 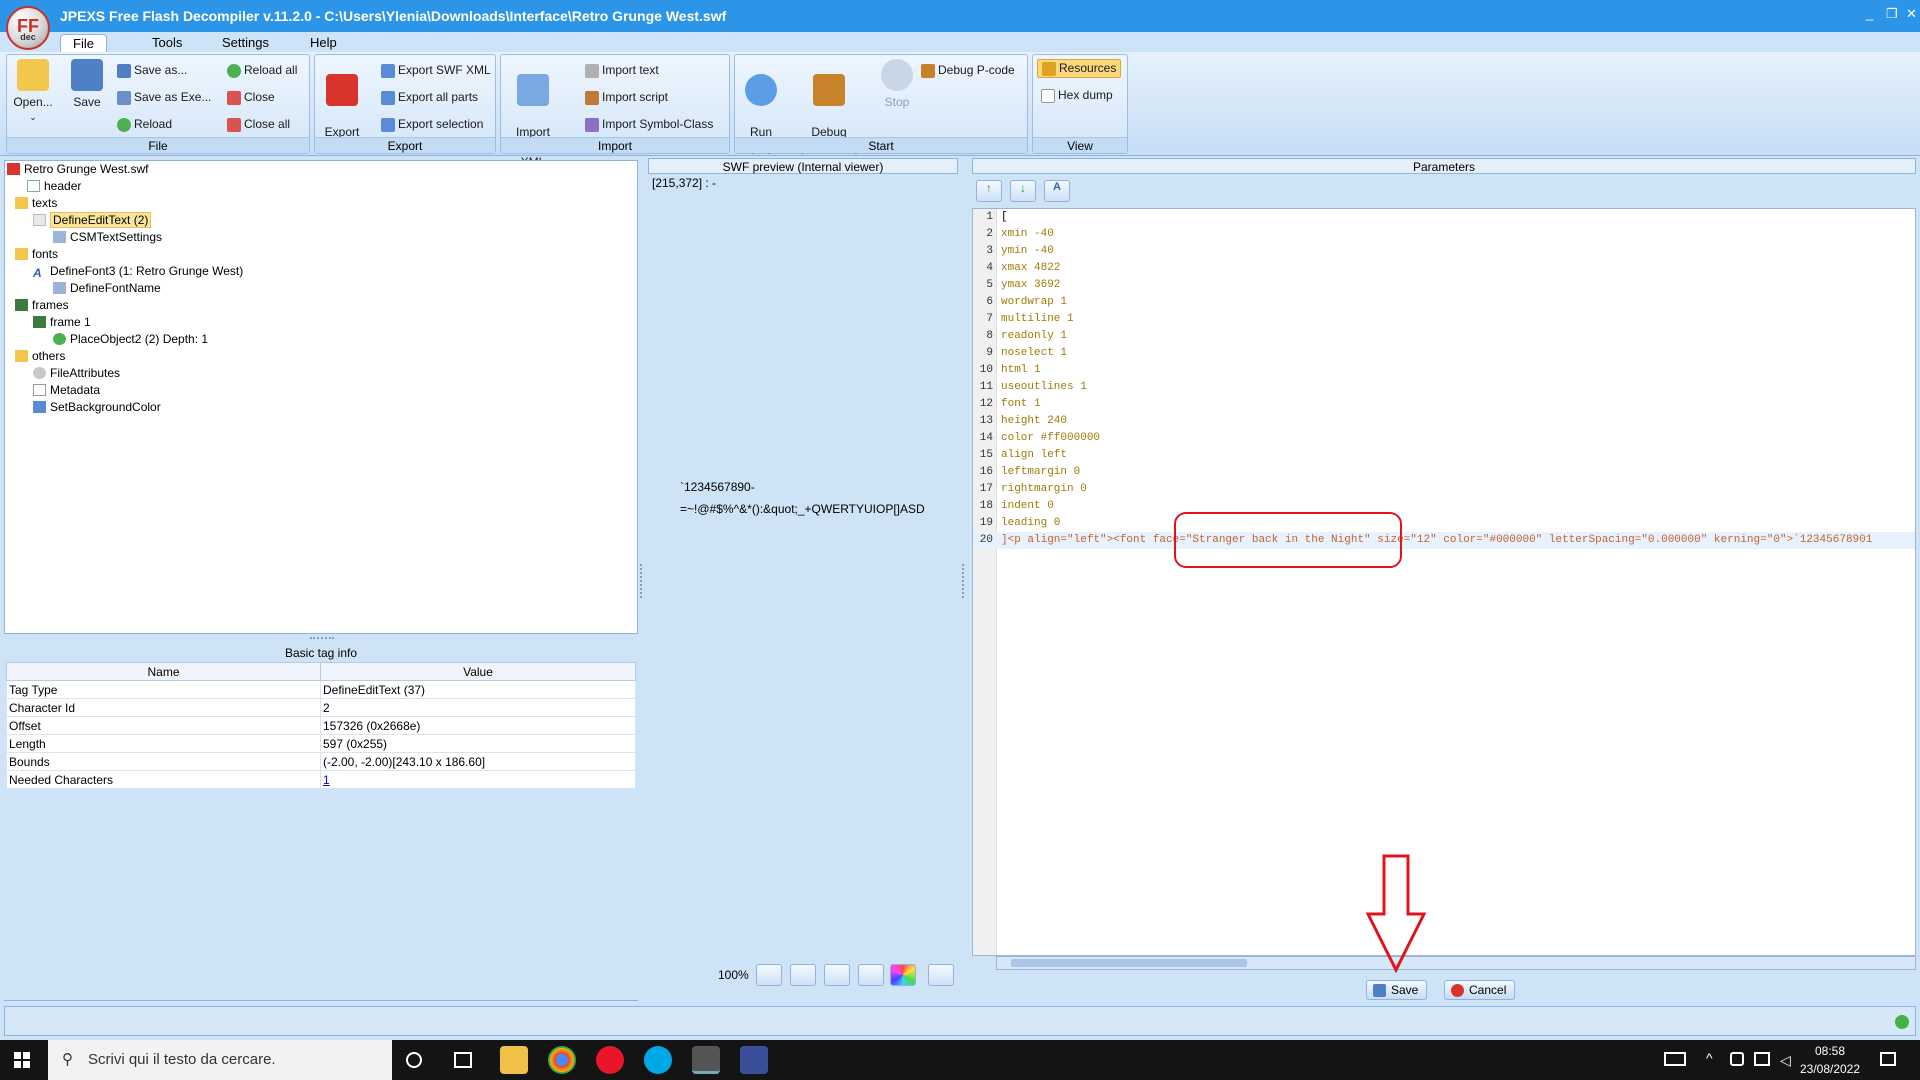 I want to click on arrow-down-icon: ↓, so click(x=1023, y=191).